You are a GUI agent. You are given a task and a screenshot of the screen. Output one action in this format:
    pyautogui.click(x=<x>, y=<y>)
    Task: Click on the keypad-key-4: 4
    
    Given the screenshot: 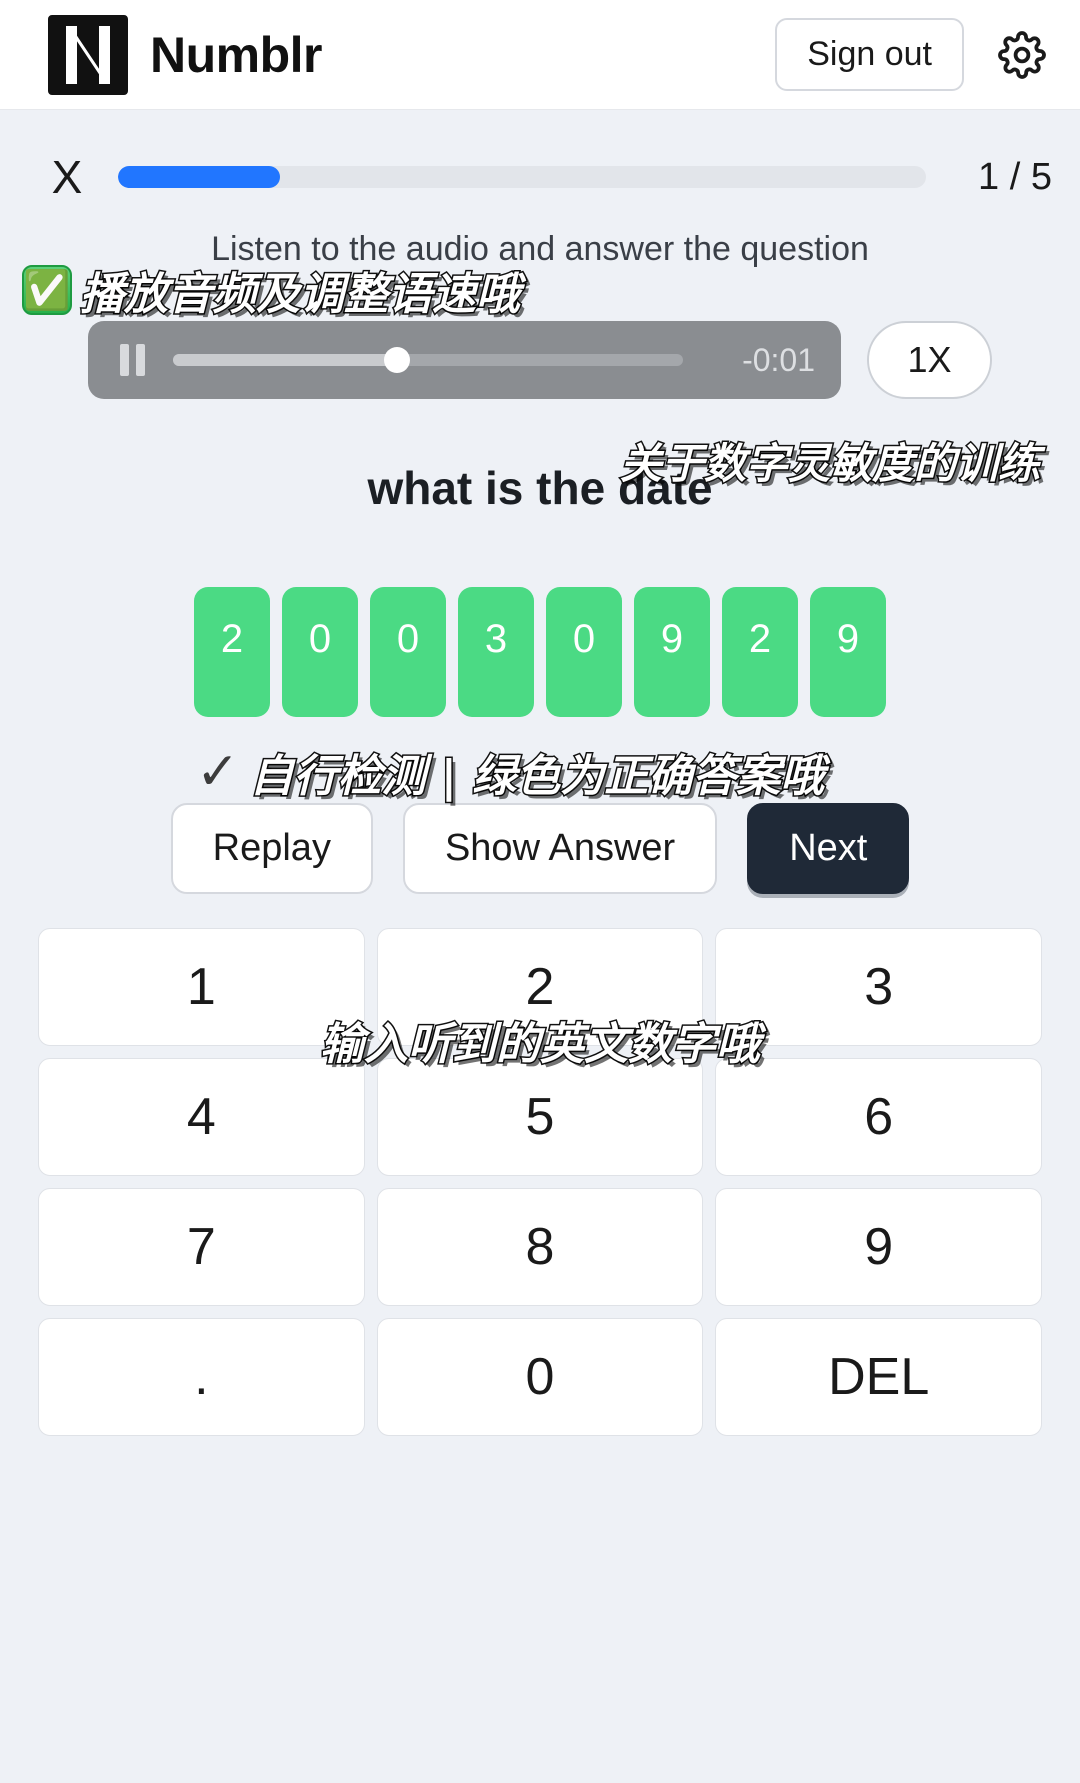 What is the action you would take?
    pyautogui.click(x=201, y=1117)
    